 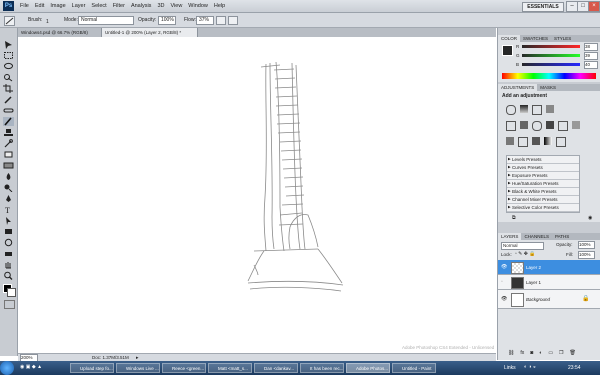 What do you see at coordinates (594, 6) in the screenshot?
I see `close-icon: ×` at bounding box center [594, 6].